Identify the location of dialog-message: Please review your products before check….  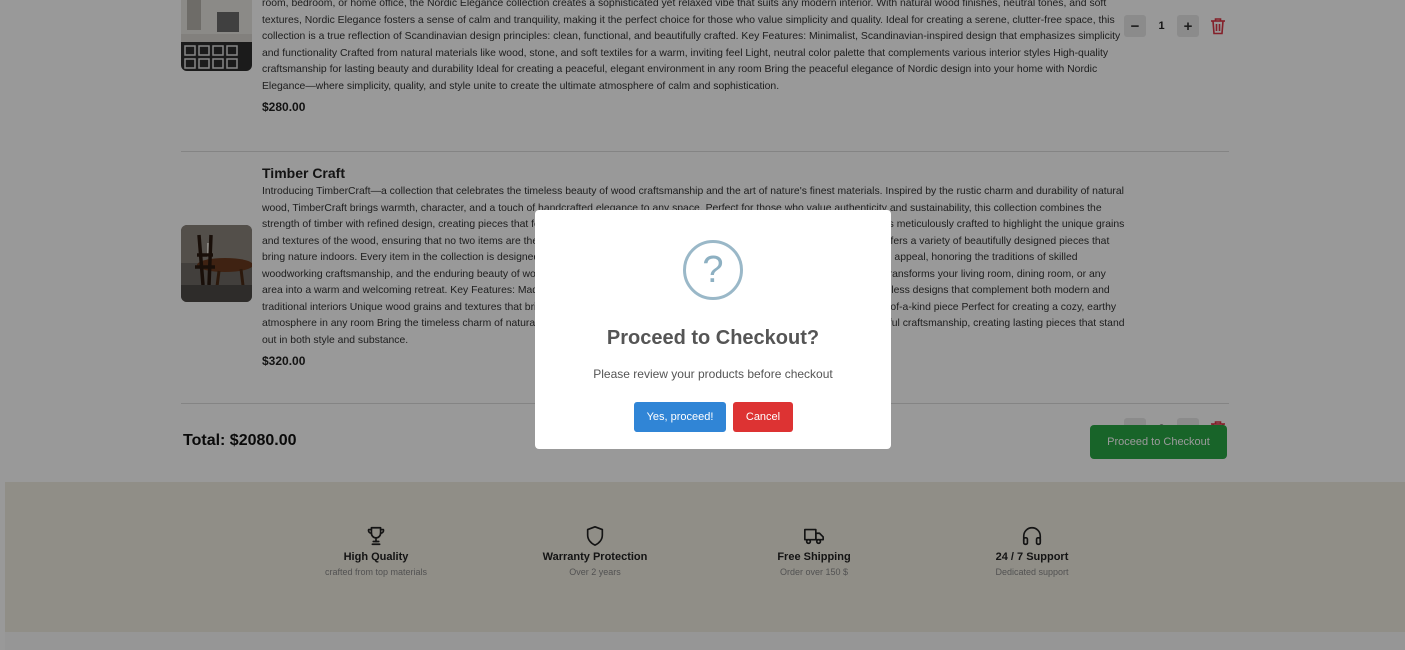
(713, 374).